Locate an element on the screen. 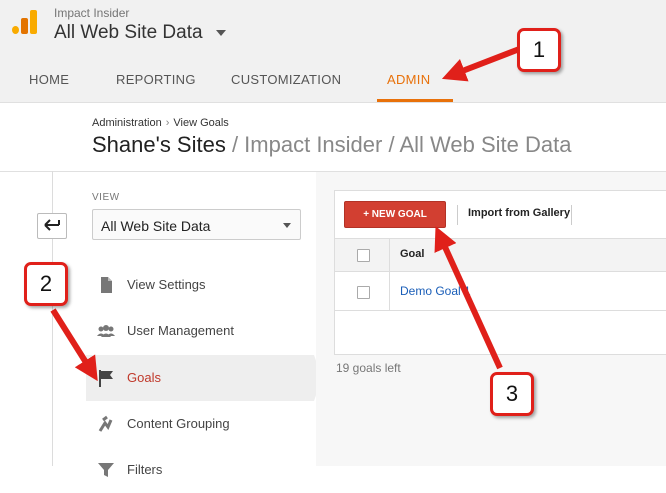 This screenshot has height=493, width=666. annotation-callout-2: 2 is located at coordinates (46, 284).